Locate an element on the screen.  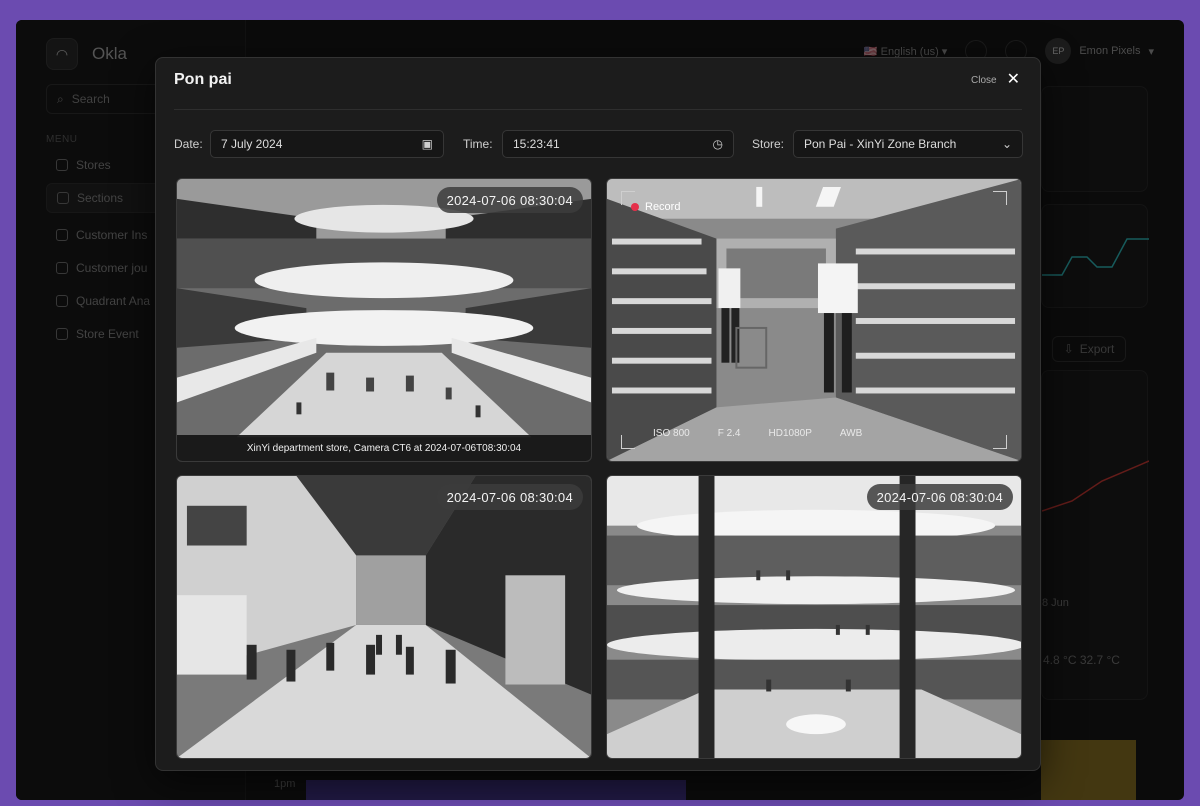
close-label: Close is located at coordinates (984, 80).